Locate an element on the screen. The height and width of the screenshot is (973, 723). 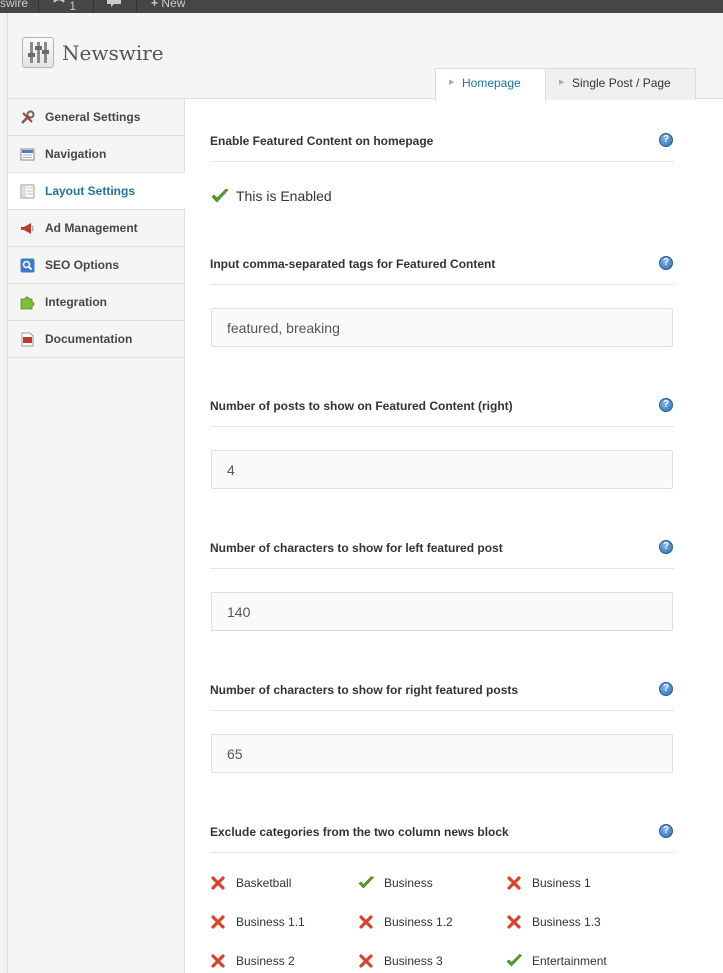
sidebar-item-navigation: Navigation is located at coordinates (96, 154).